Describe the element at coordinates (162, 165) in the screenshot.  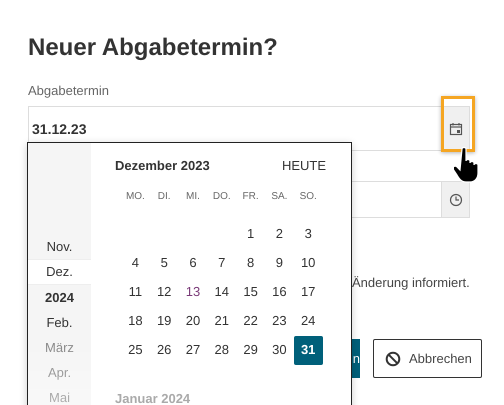
I see `month-title: Dezember 2023` at that location.